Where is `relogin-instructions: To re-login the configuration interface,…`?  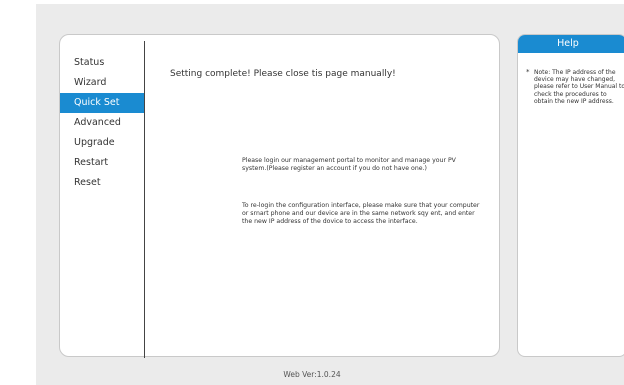
relogin-instructions: To re-login the configuration interface,… is located at coordinates (361, 213).